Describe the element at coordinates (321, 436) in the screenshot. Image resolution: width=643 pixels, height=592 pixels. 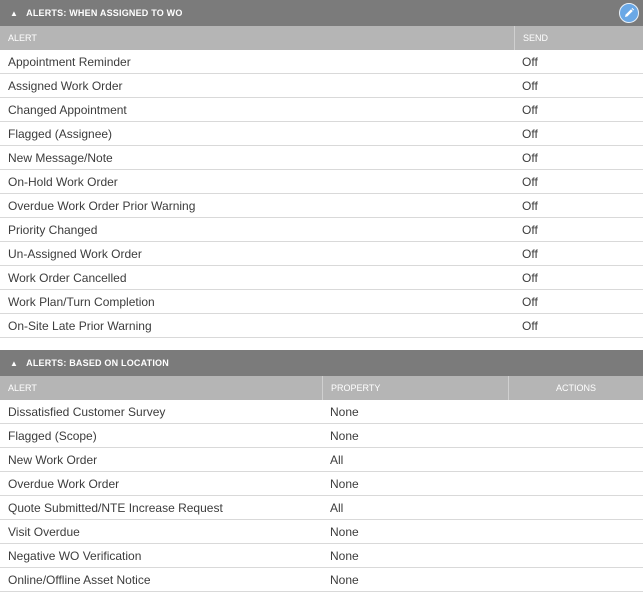
I see `table-row: Flagged (Scope) None` at that location.